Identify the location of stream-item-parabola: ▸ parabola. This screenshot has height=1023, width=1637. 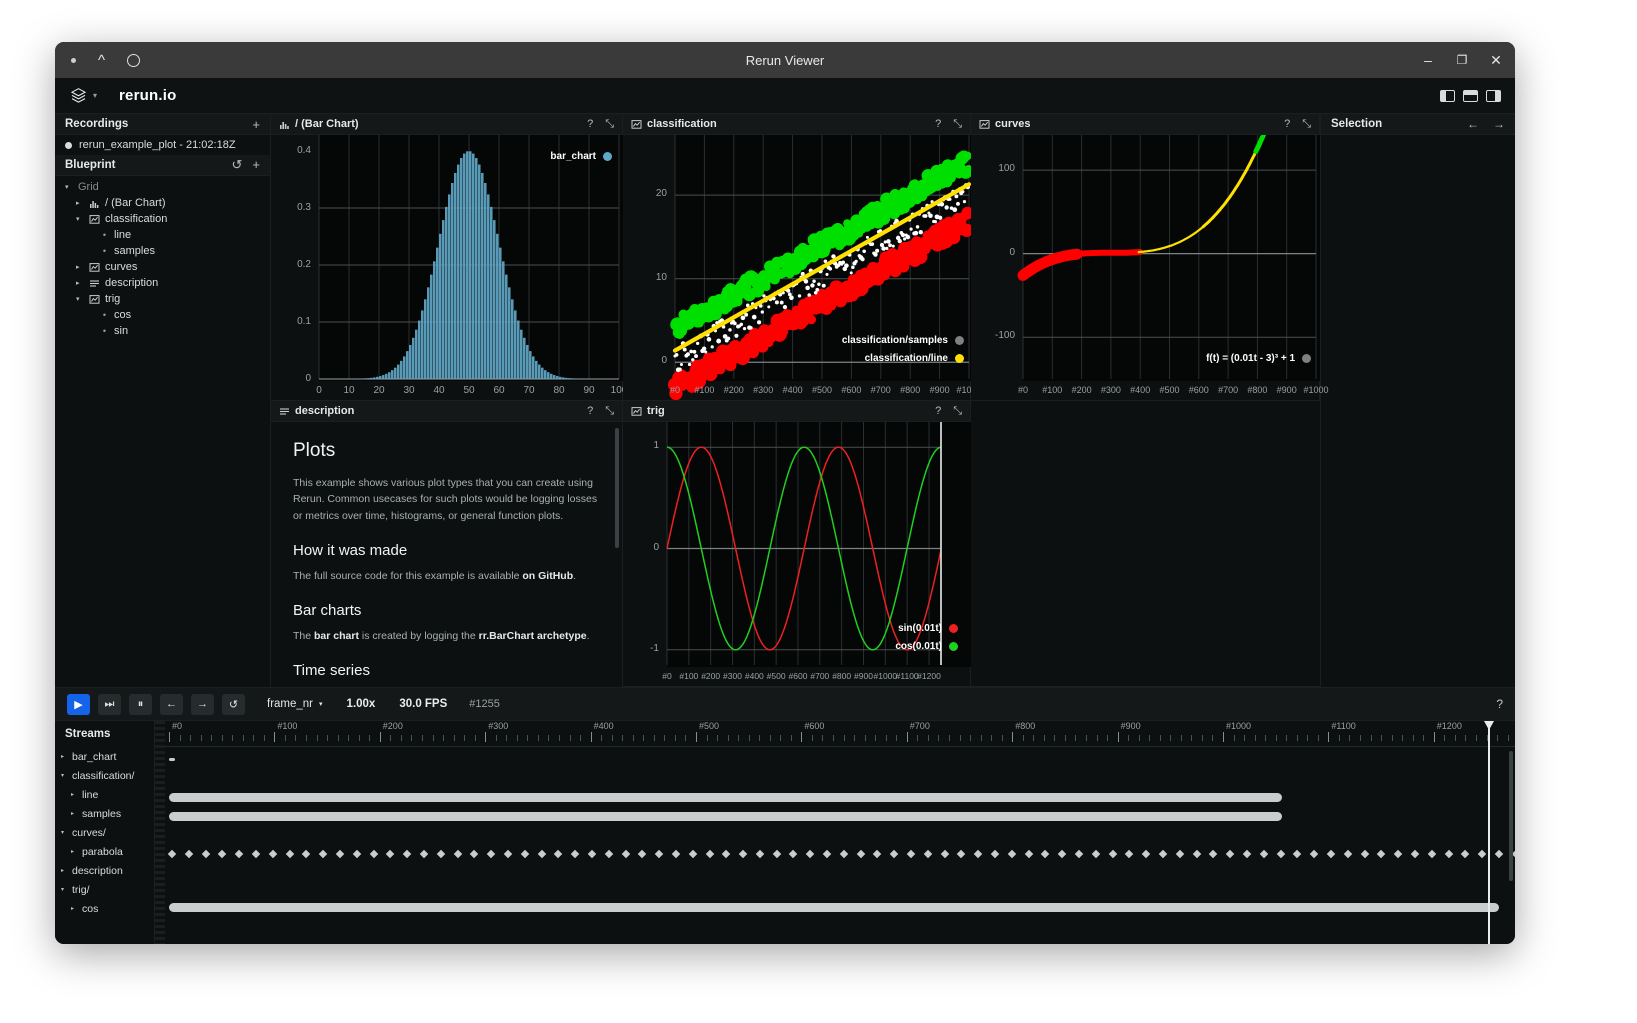
(104, 851).